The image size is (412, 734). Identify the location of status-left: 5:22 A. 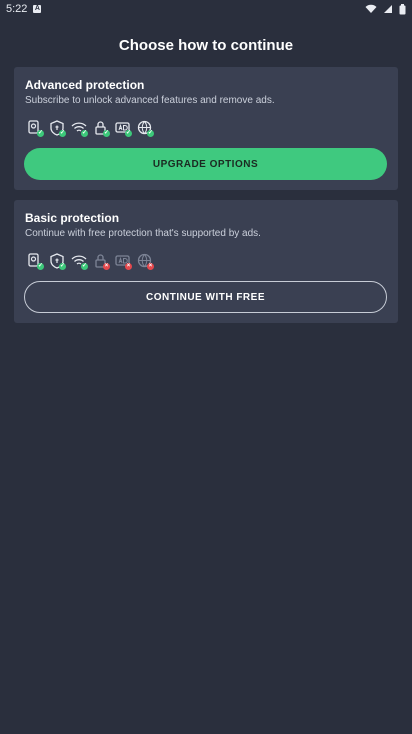
(24, 9).